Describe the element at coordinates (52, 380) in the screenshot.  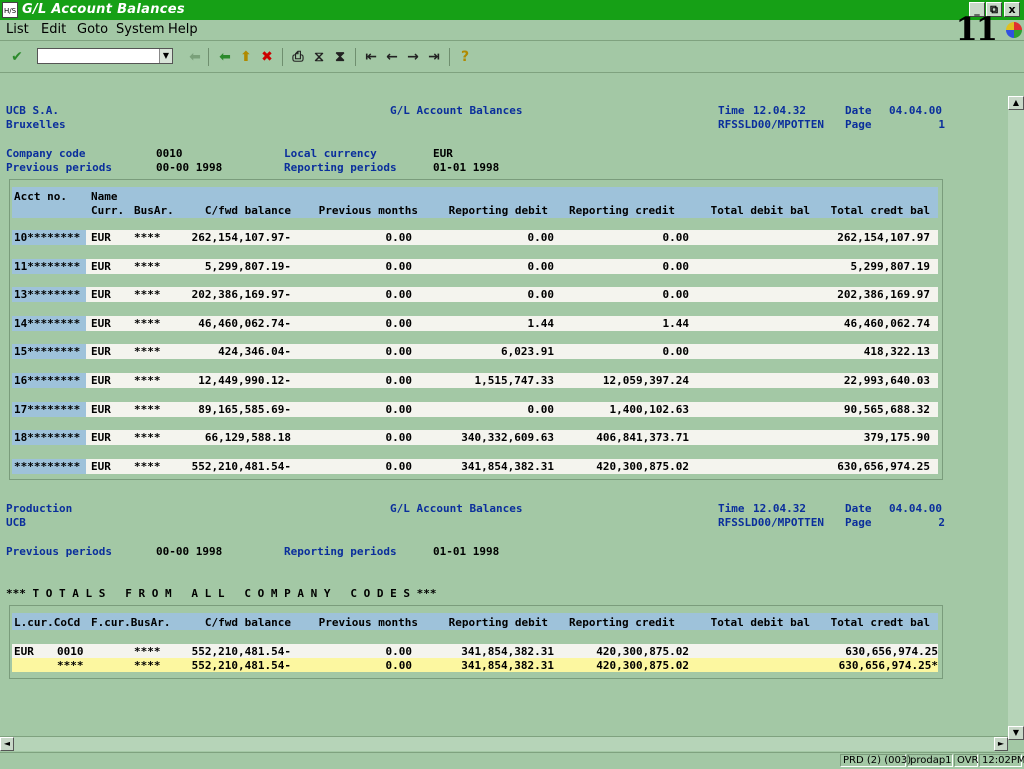
I see `acct-no-cell: 16********` at that location.